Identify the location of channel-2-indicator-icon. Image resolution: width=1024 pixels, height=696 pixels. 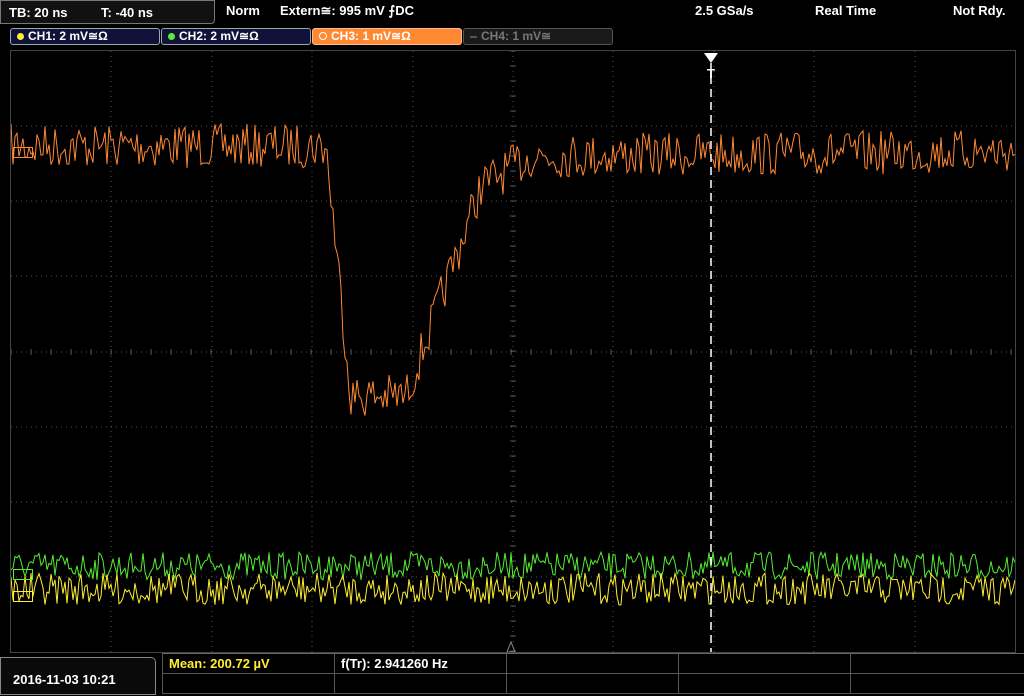
(171, 36).